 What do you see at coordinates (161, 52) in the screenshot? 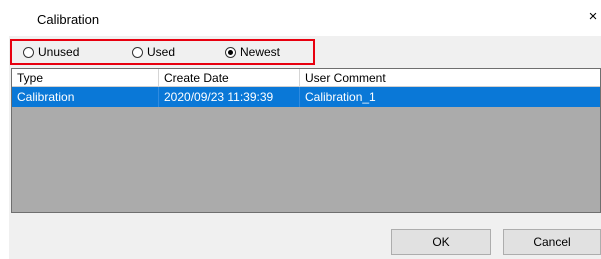
I see `radio-used-label: Used` at bounding box center [161, 52].